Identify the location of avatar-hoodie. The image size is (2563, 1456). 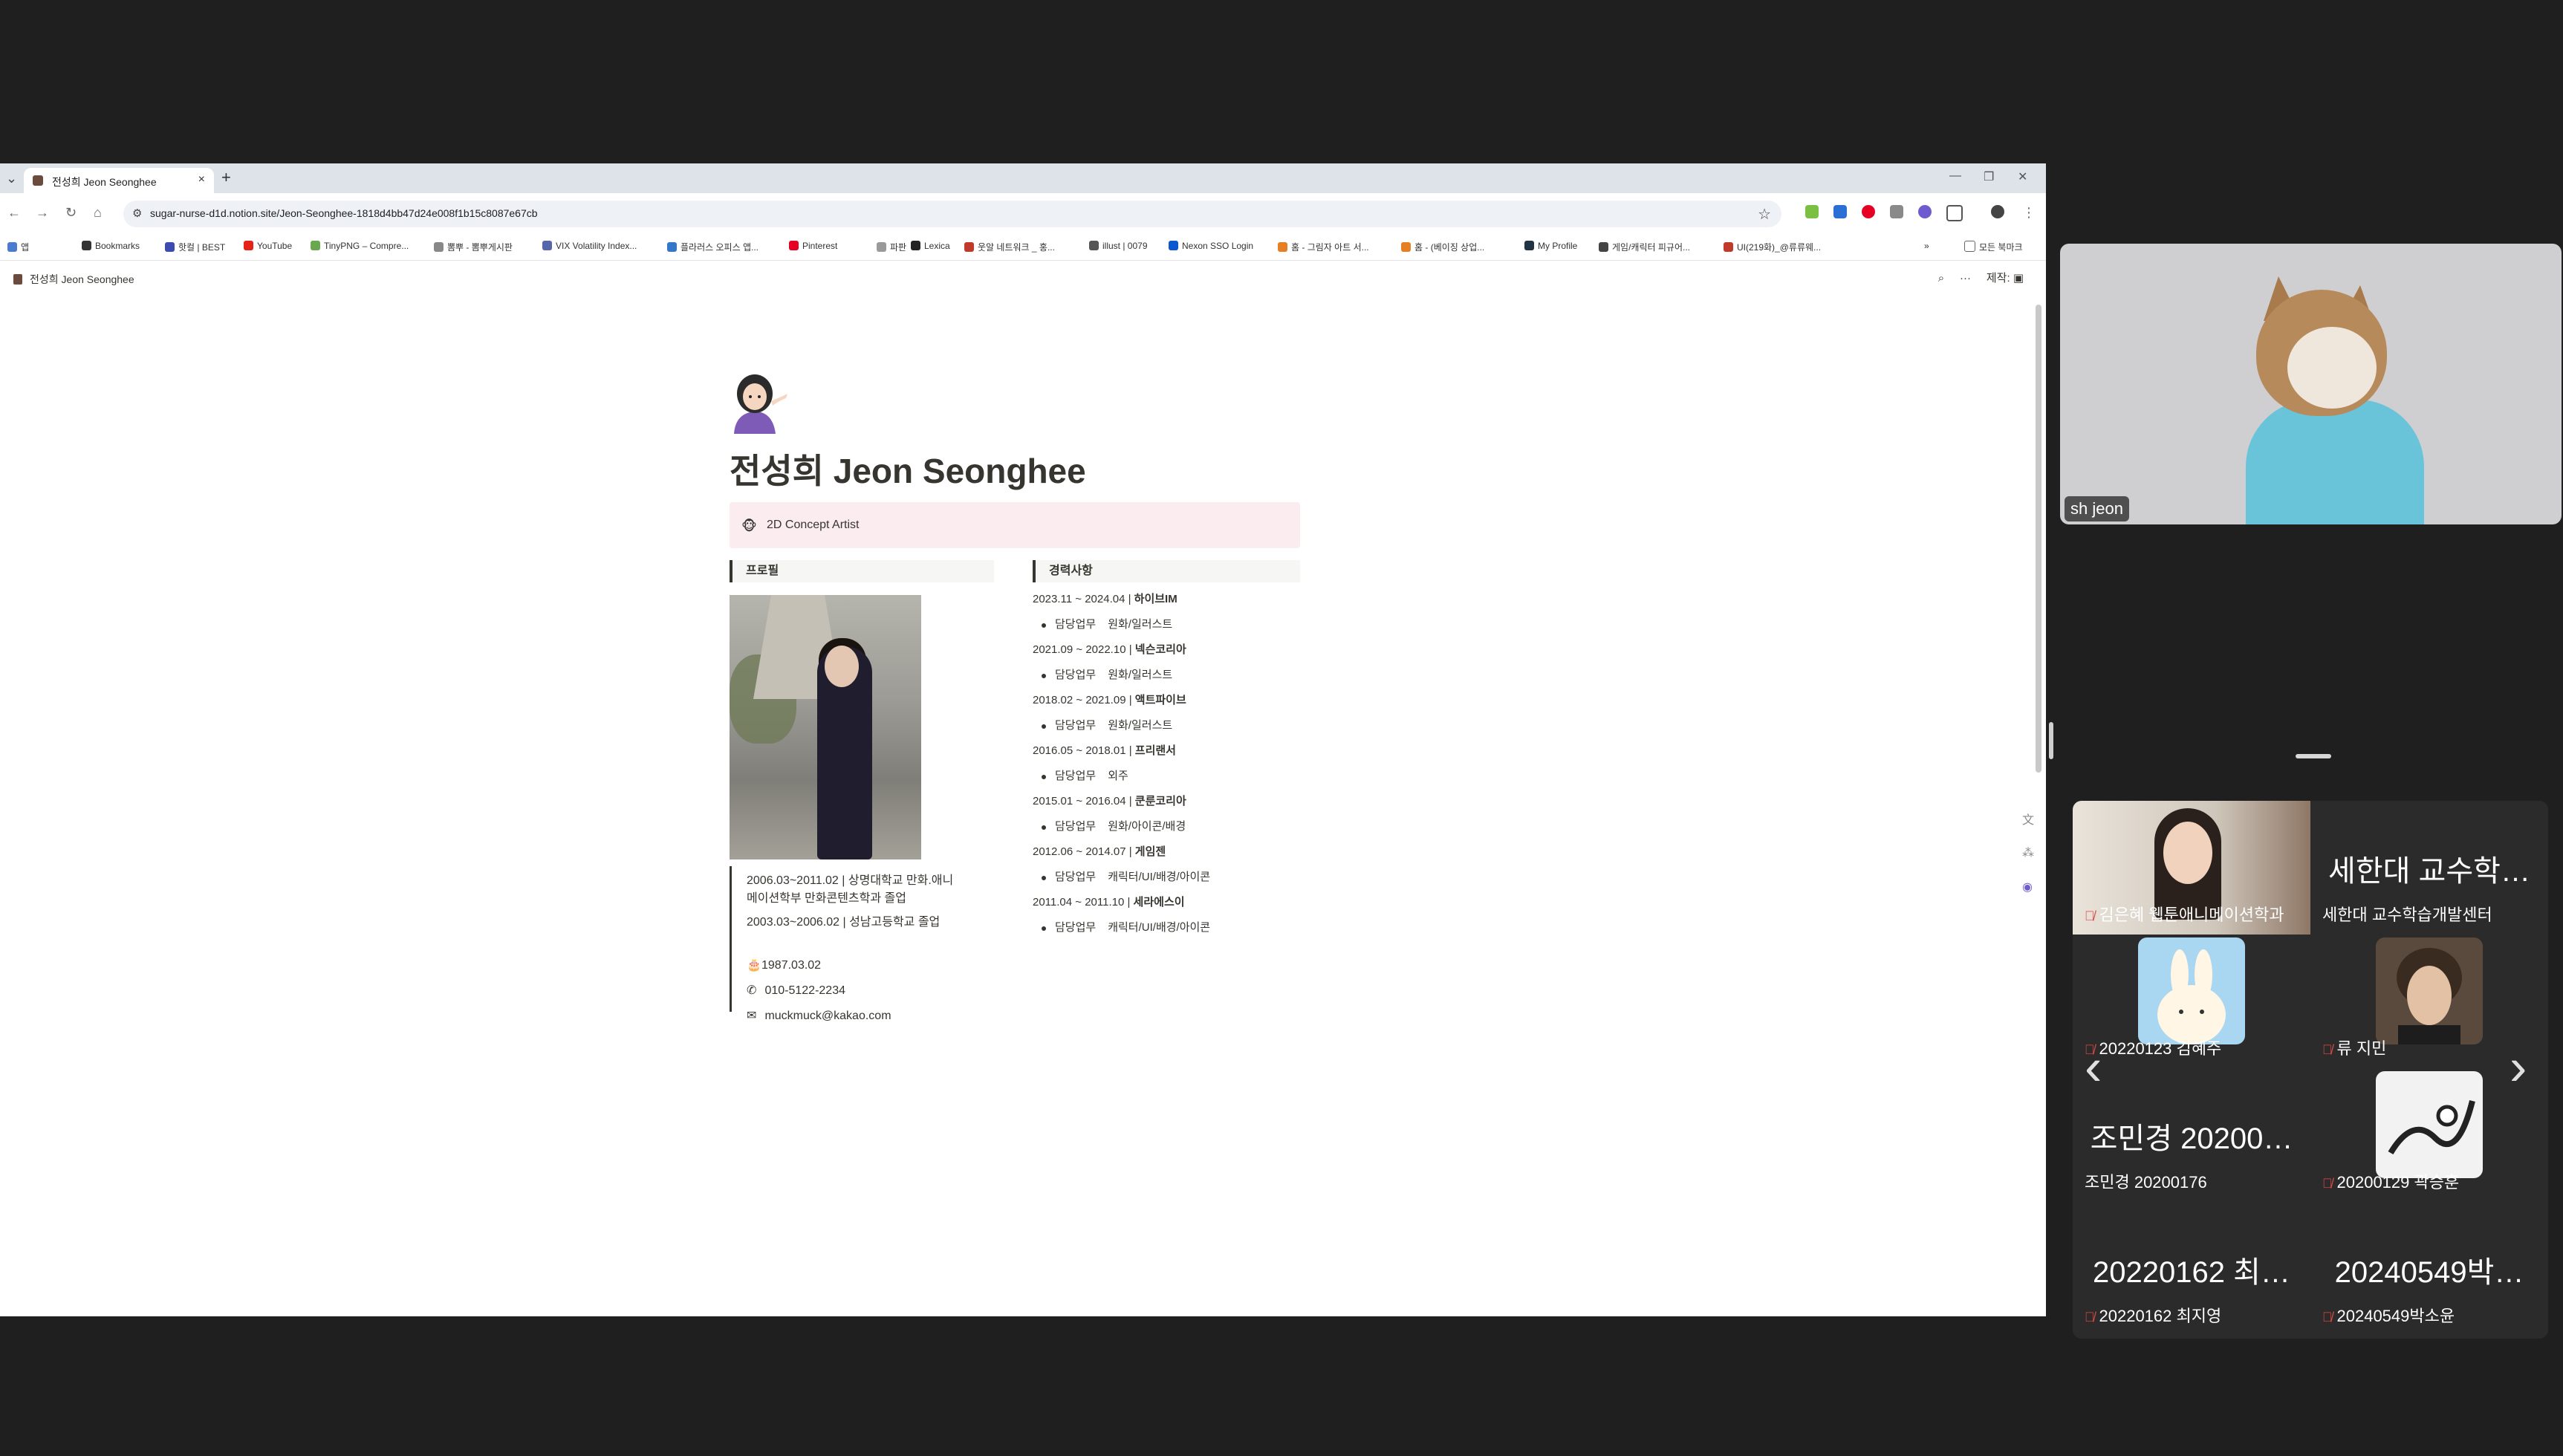
(2335, 462).